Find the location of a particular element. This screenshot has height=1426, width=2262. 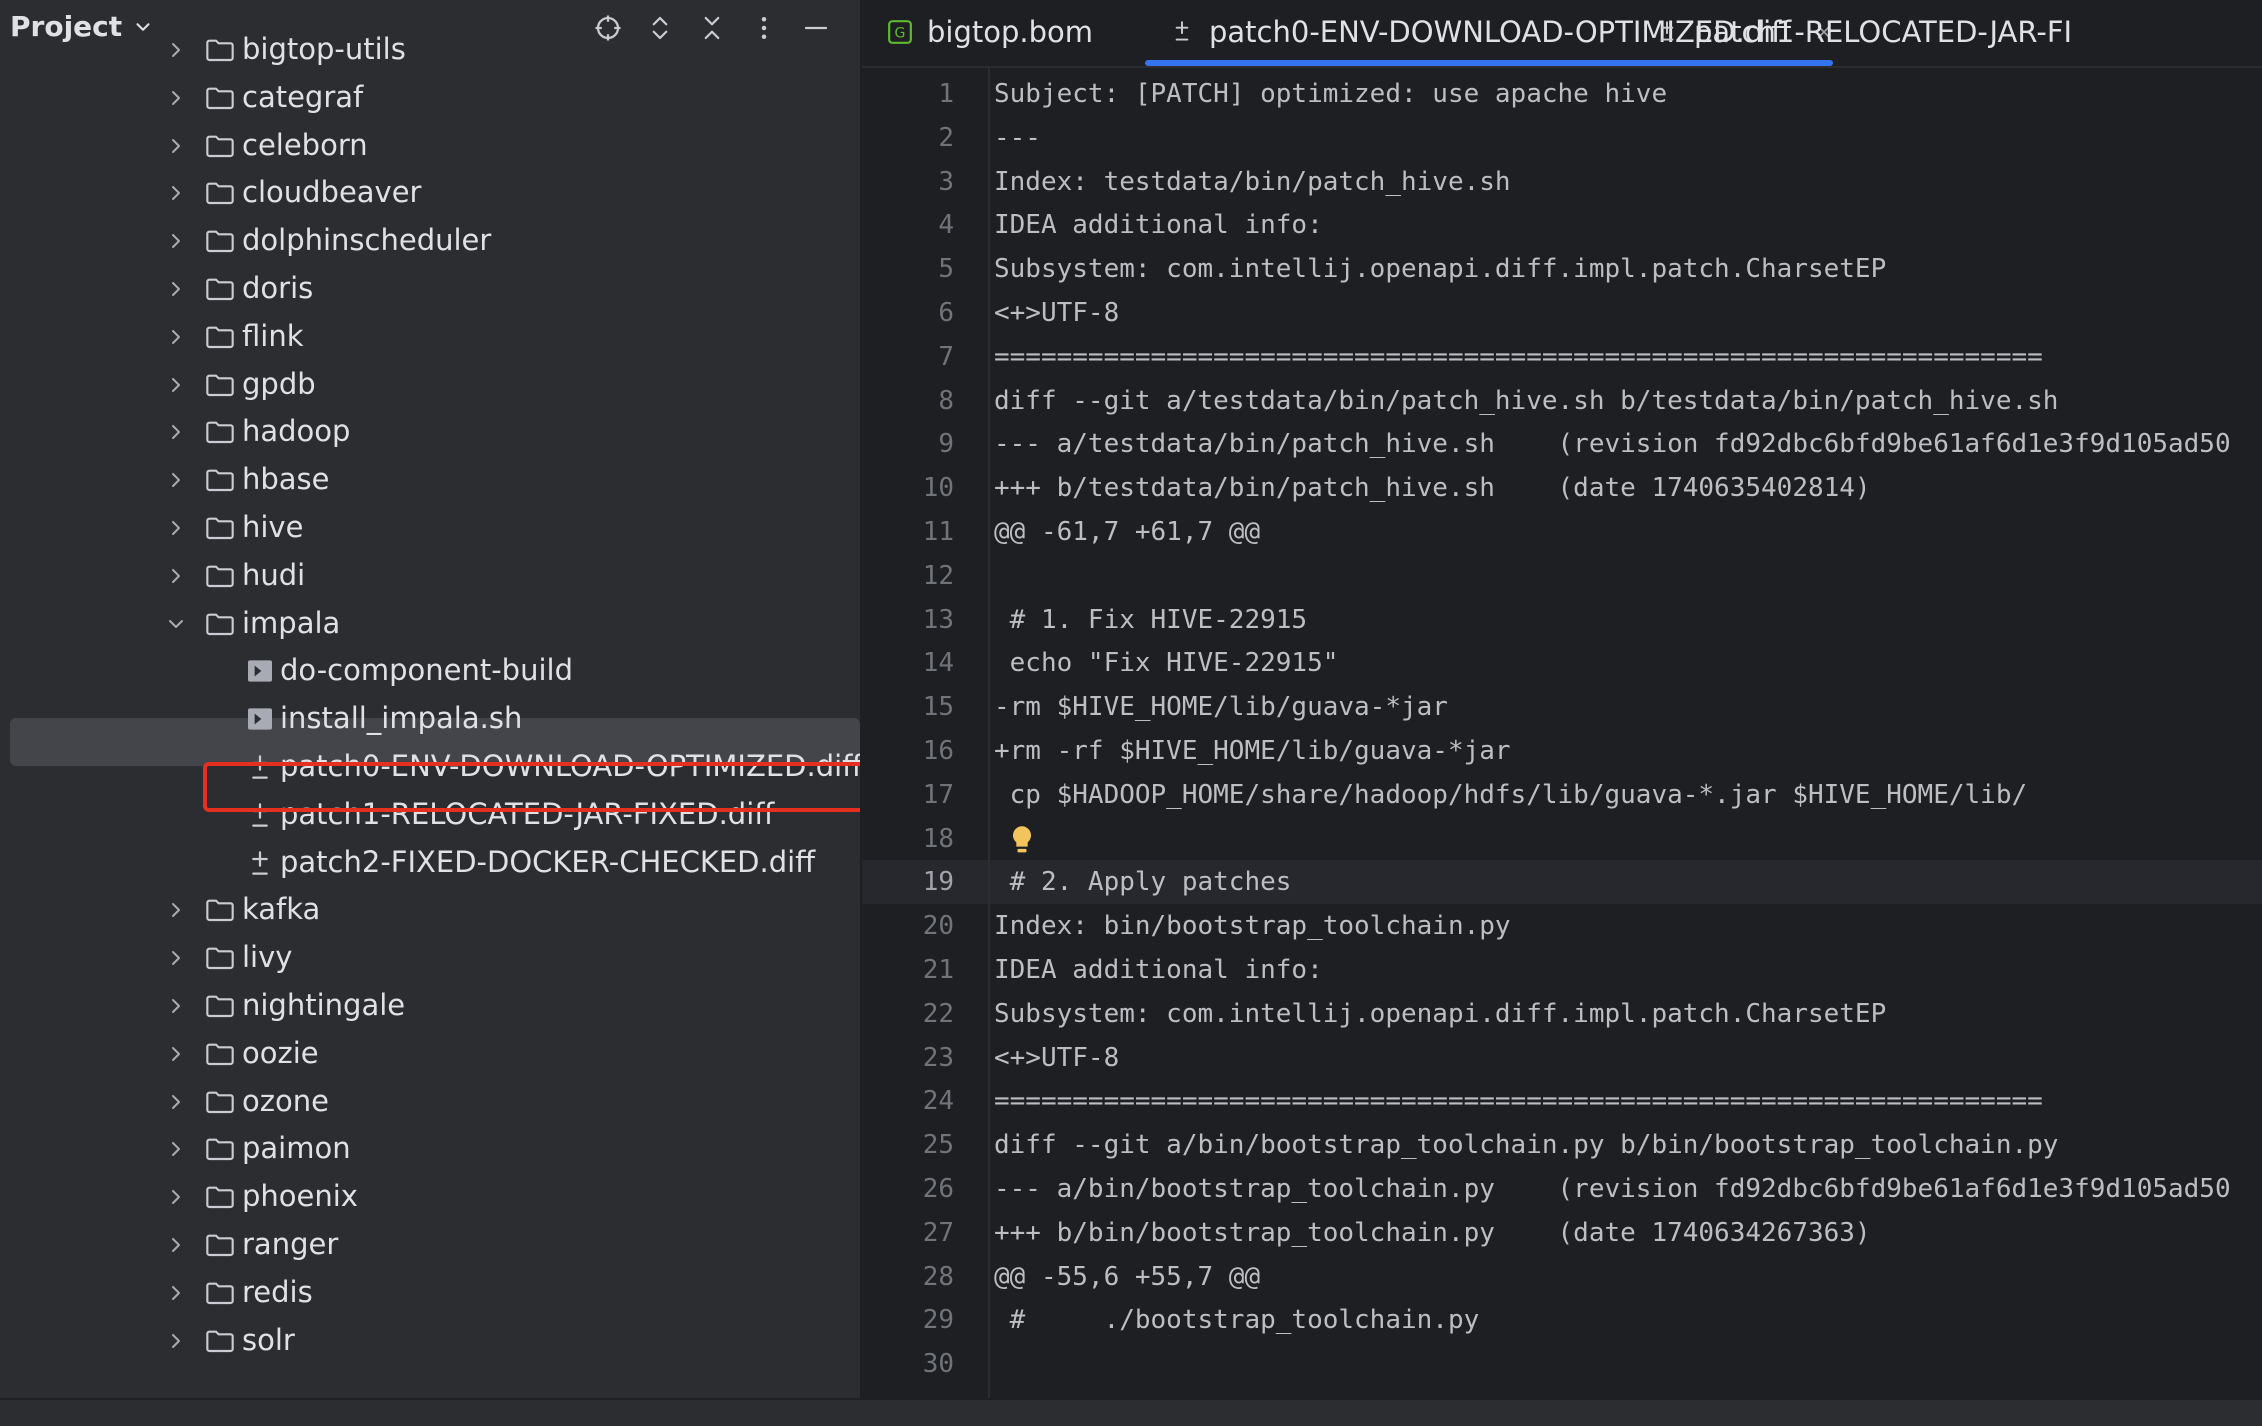

tree-item-dolphinscheduler: dolphinscheduler is located at coordinates (430, 241).